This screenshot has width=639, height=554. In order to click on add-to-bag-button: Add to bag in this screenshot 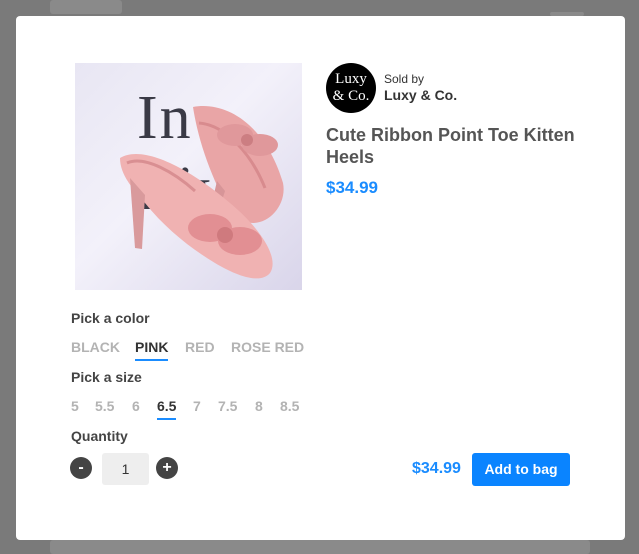, I will do `click(521, 469)`.